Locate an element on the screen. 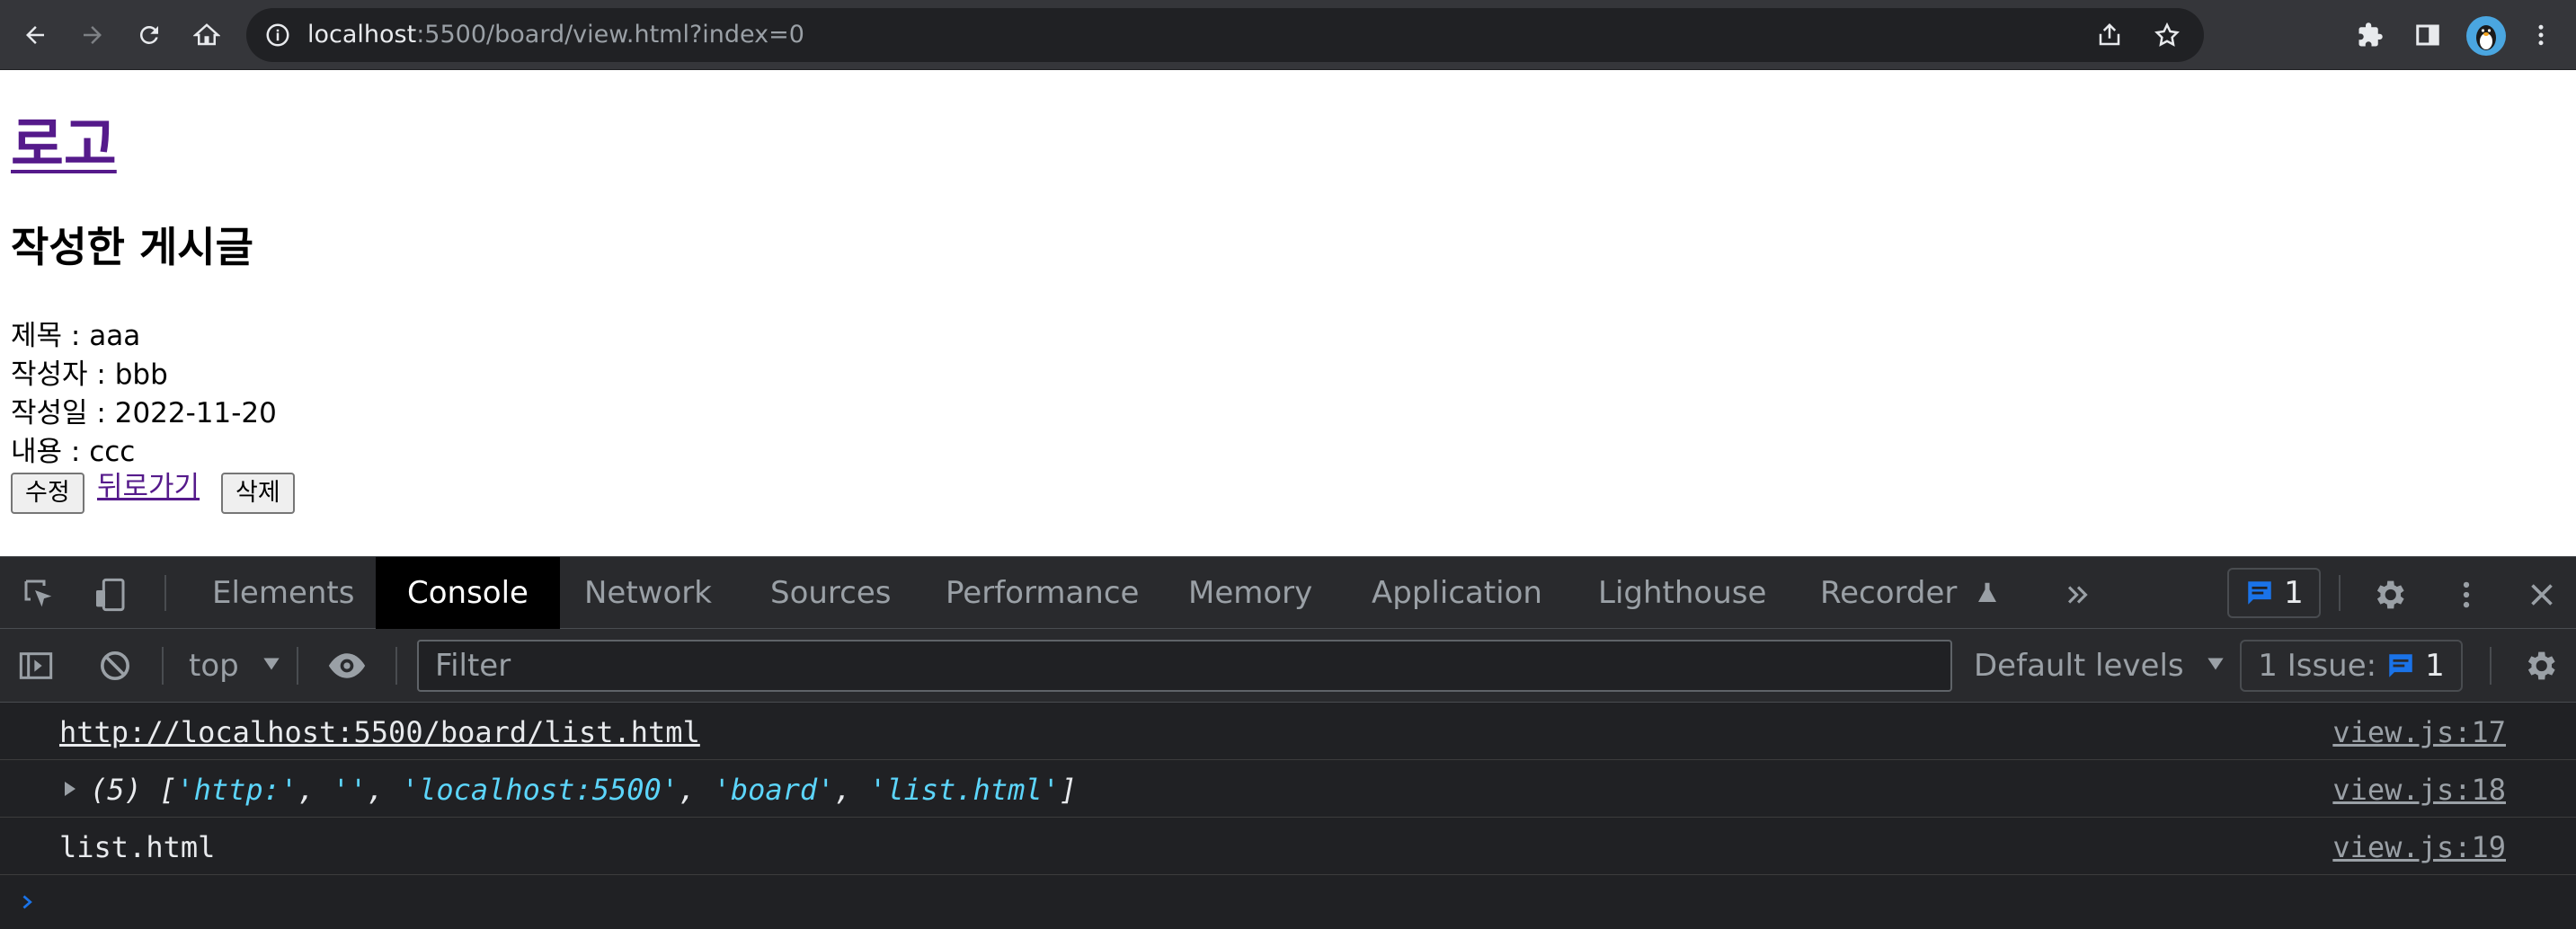 This screenshot has height=929, width=2576. forward-arrow-icon is located at coordinates (93, 35).